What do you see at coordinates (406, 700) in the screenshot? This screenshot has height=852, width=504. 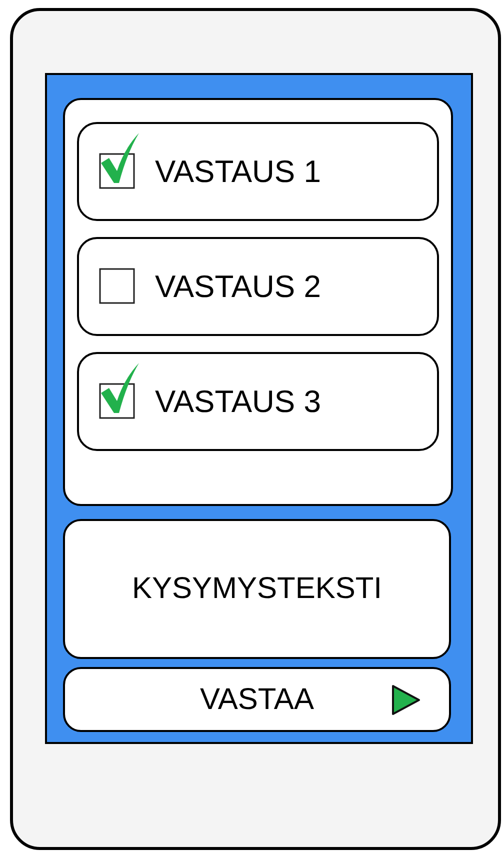 I see `play-icon` at bounding box center [406, 700].